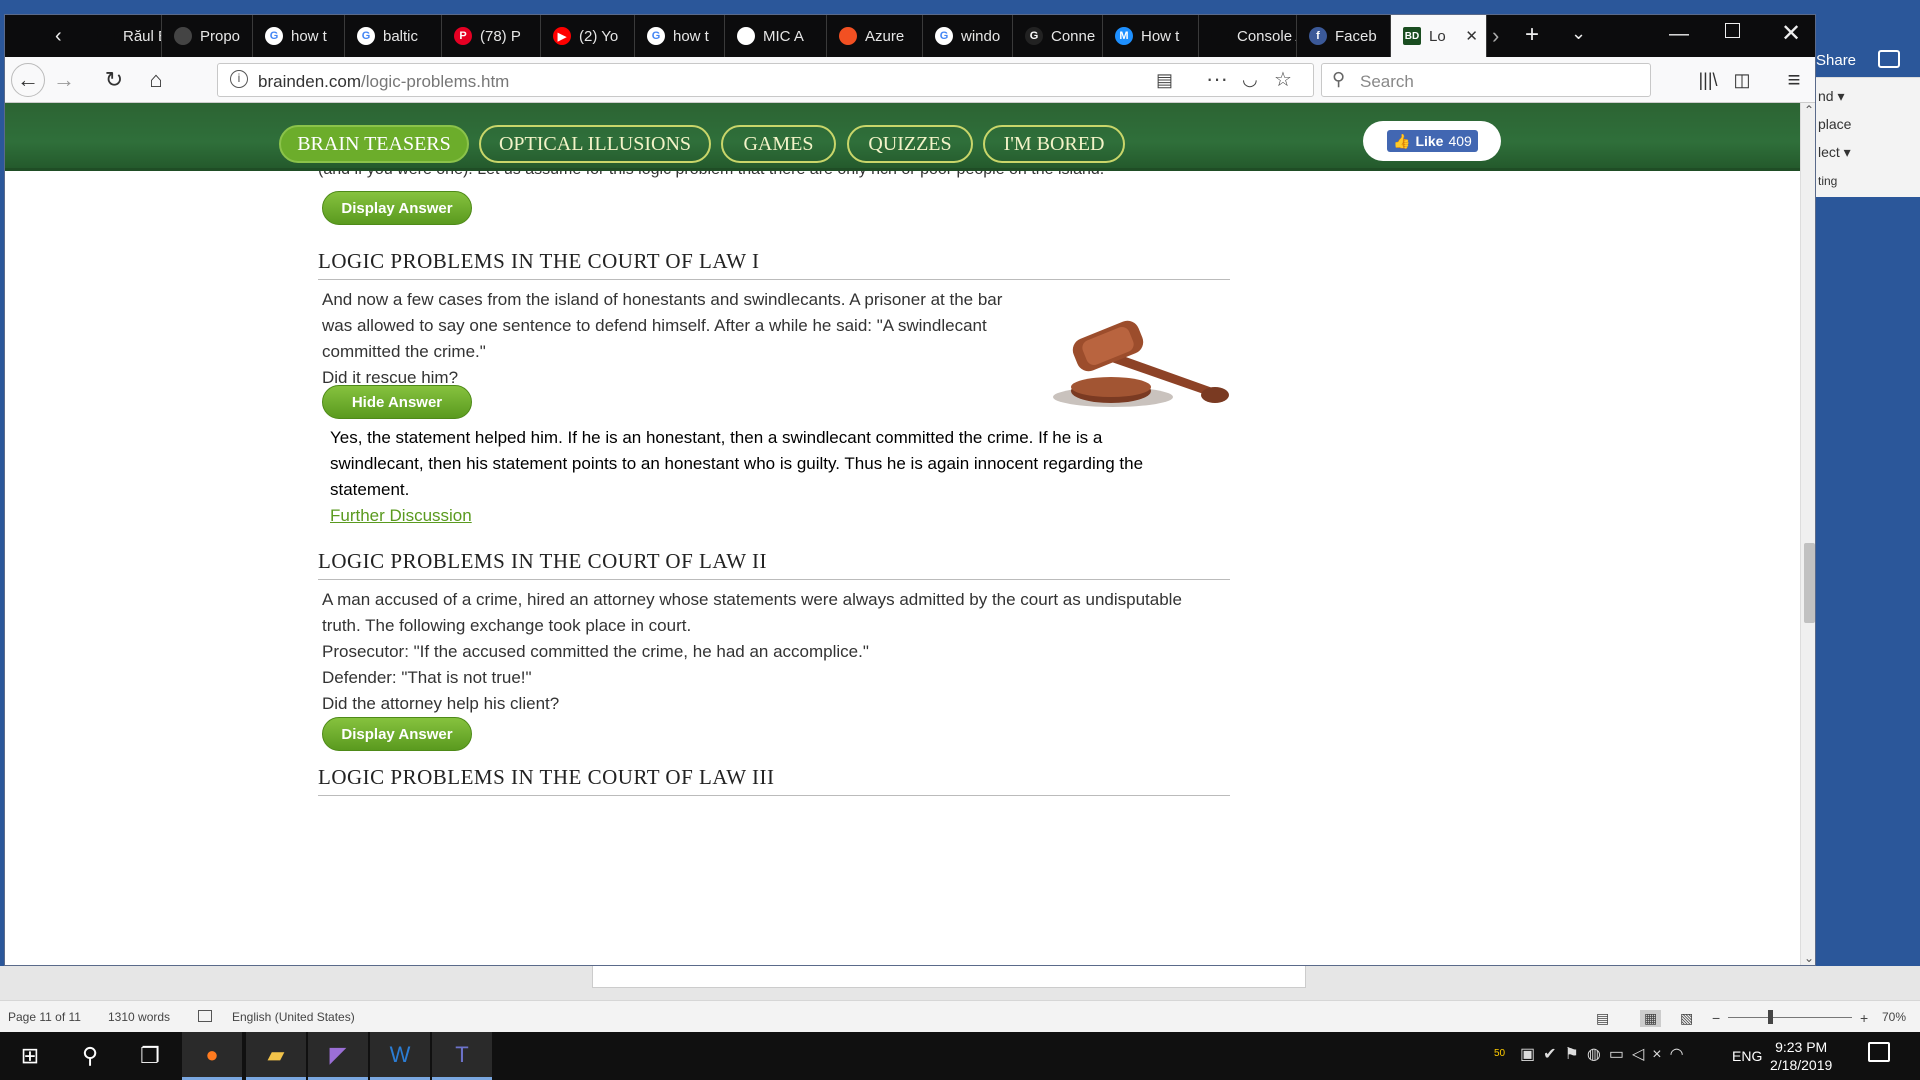 This screenshot has width=1920, height=1080. What do you see at coordinates (139, 1017) in the screenshot?
I see `word-count: 1310 words` at bounding box center [139, 1017].